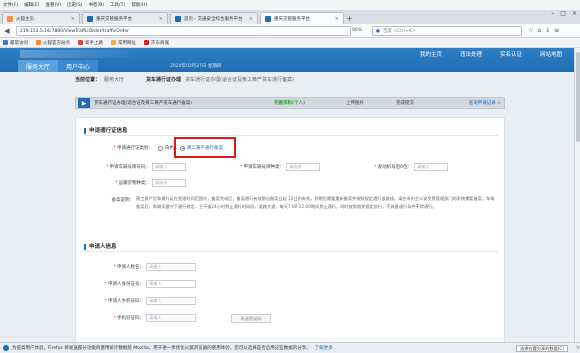  I want to click on link-my-home: 我的主页, so click(431, 54).